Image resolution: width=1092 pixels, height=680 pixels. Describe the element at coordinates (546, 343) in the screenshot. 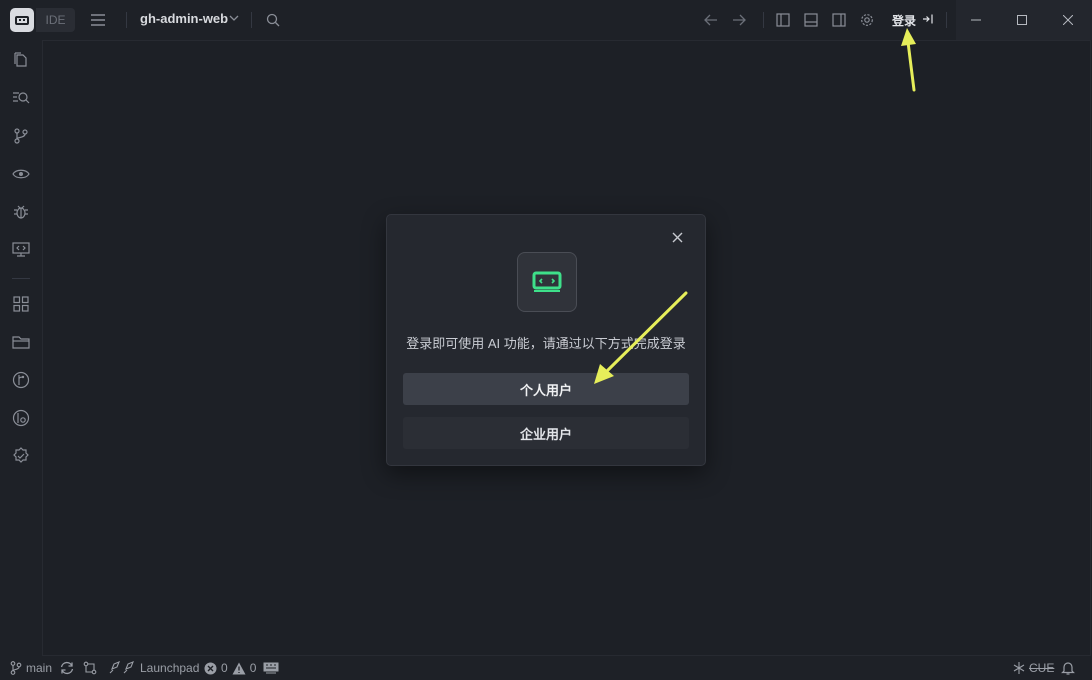

I see `login-prompt-message: 登录即可使用 AI 功能，请通过以下方式完成登录` at that location.